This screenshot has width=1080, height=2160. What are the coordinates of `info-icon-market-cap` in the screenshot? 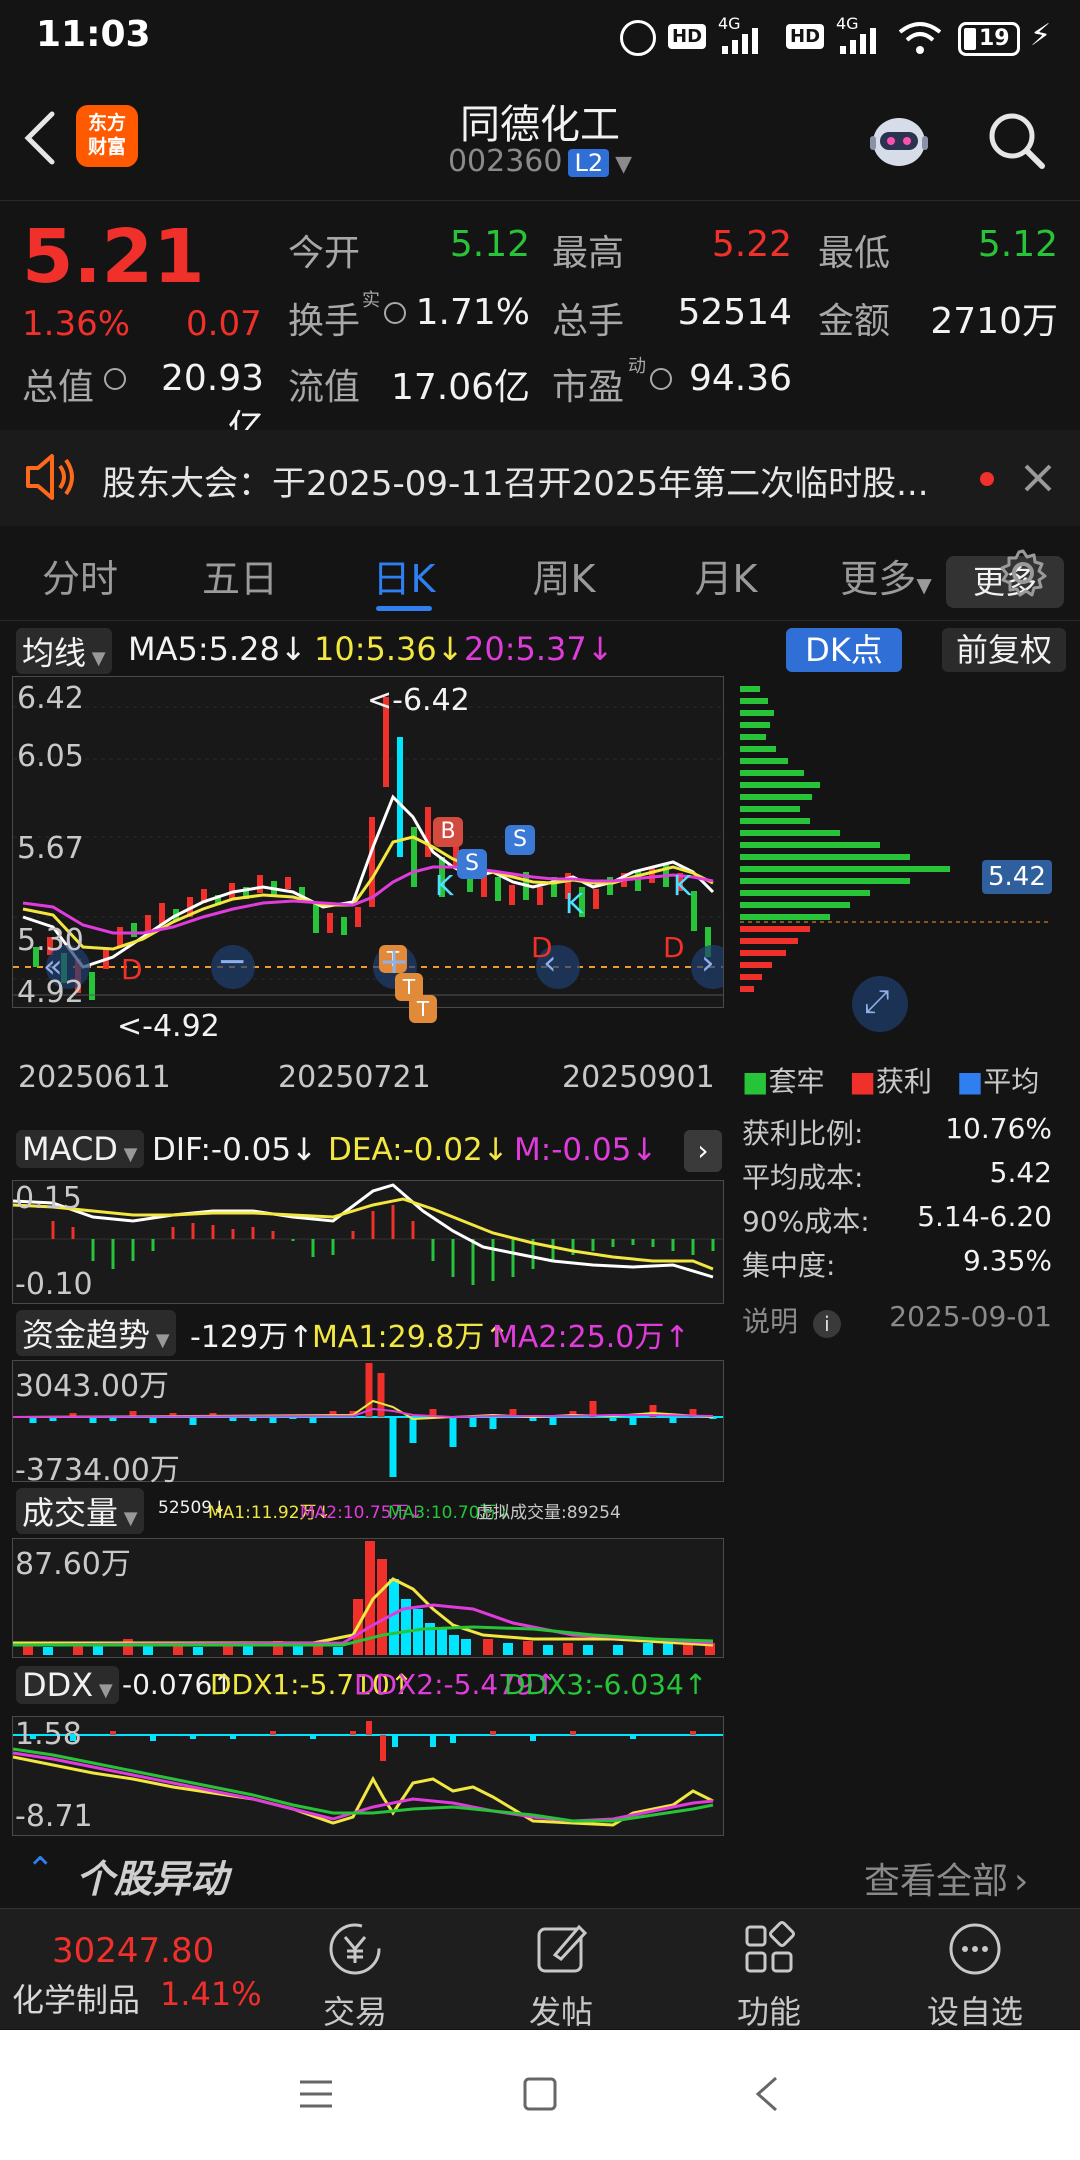 It's located at (115, 379).